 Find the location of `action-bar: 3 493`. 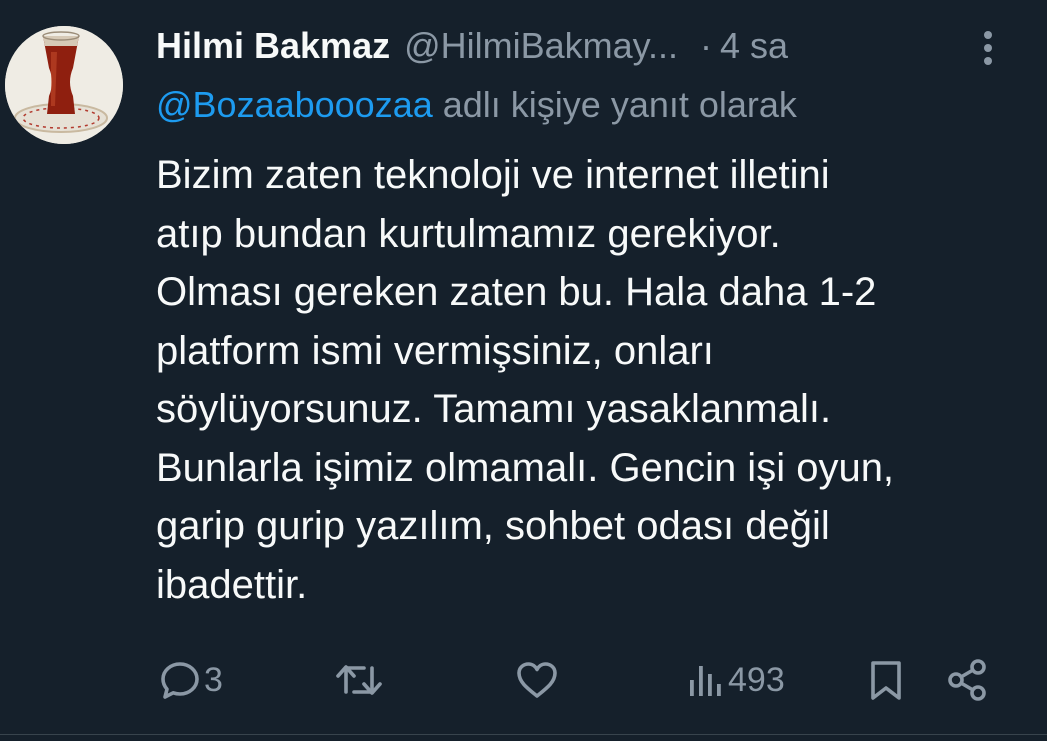

action-bar: 3 493 is located at coordinates (523, 680).